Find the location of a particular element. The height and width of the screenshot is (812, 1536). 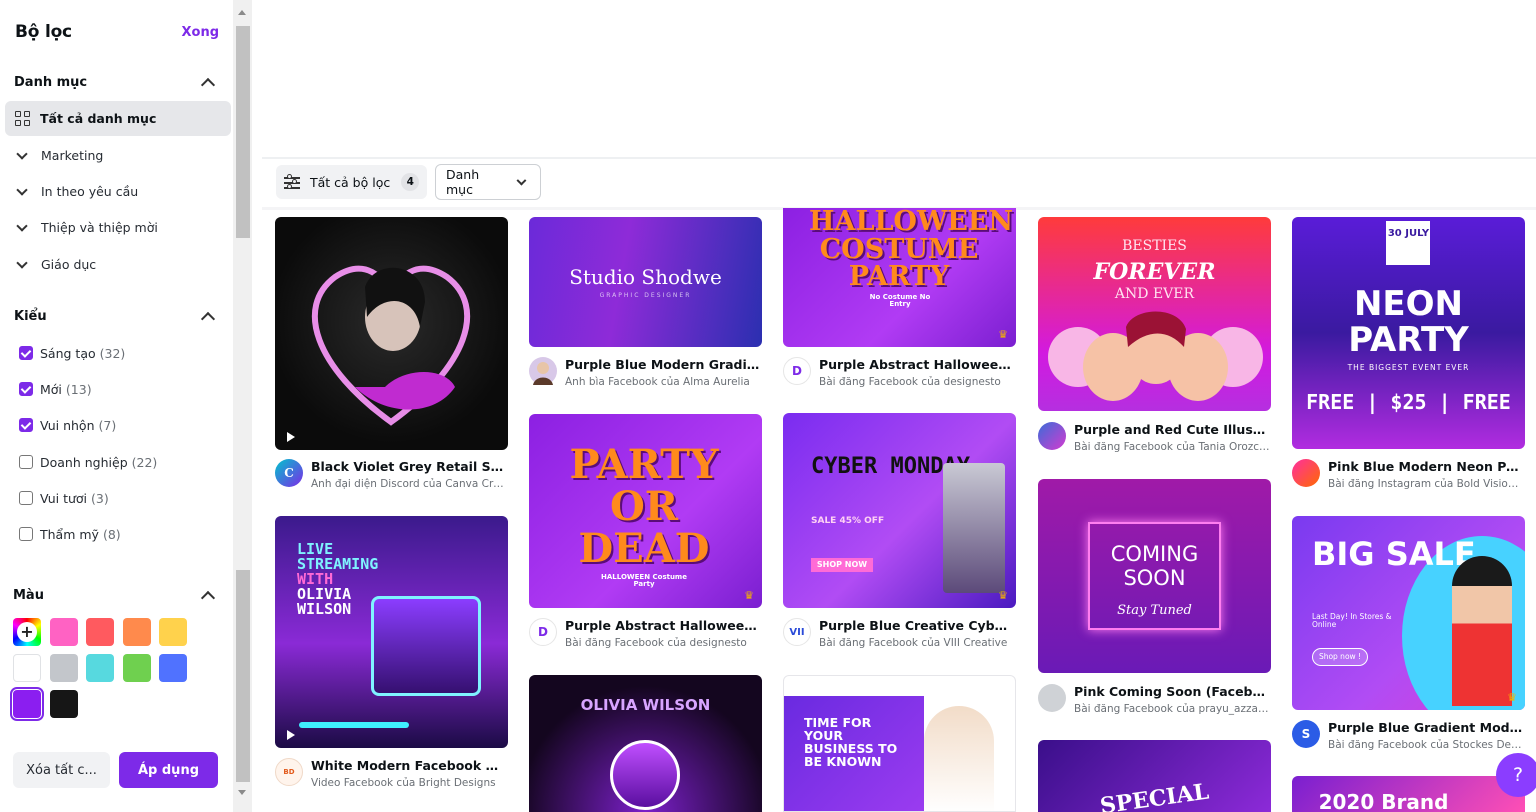

swatch-orange is located at coordinates (136, 632).